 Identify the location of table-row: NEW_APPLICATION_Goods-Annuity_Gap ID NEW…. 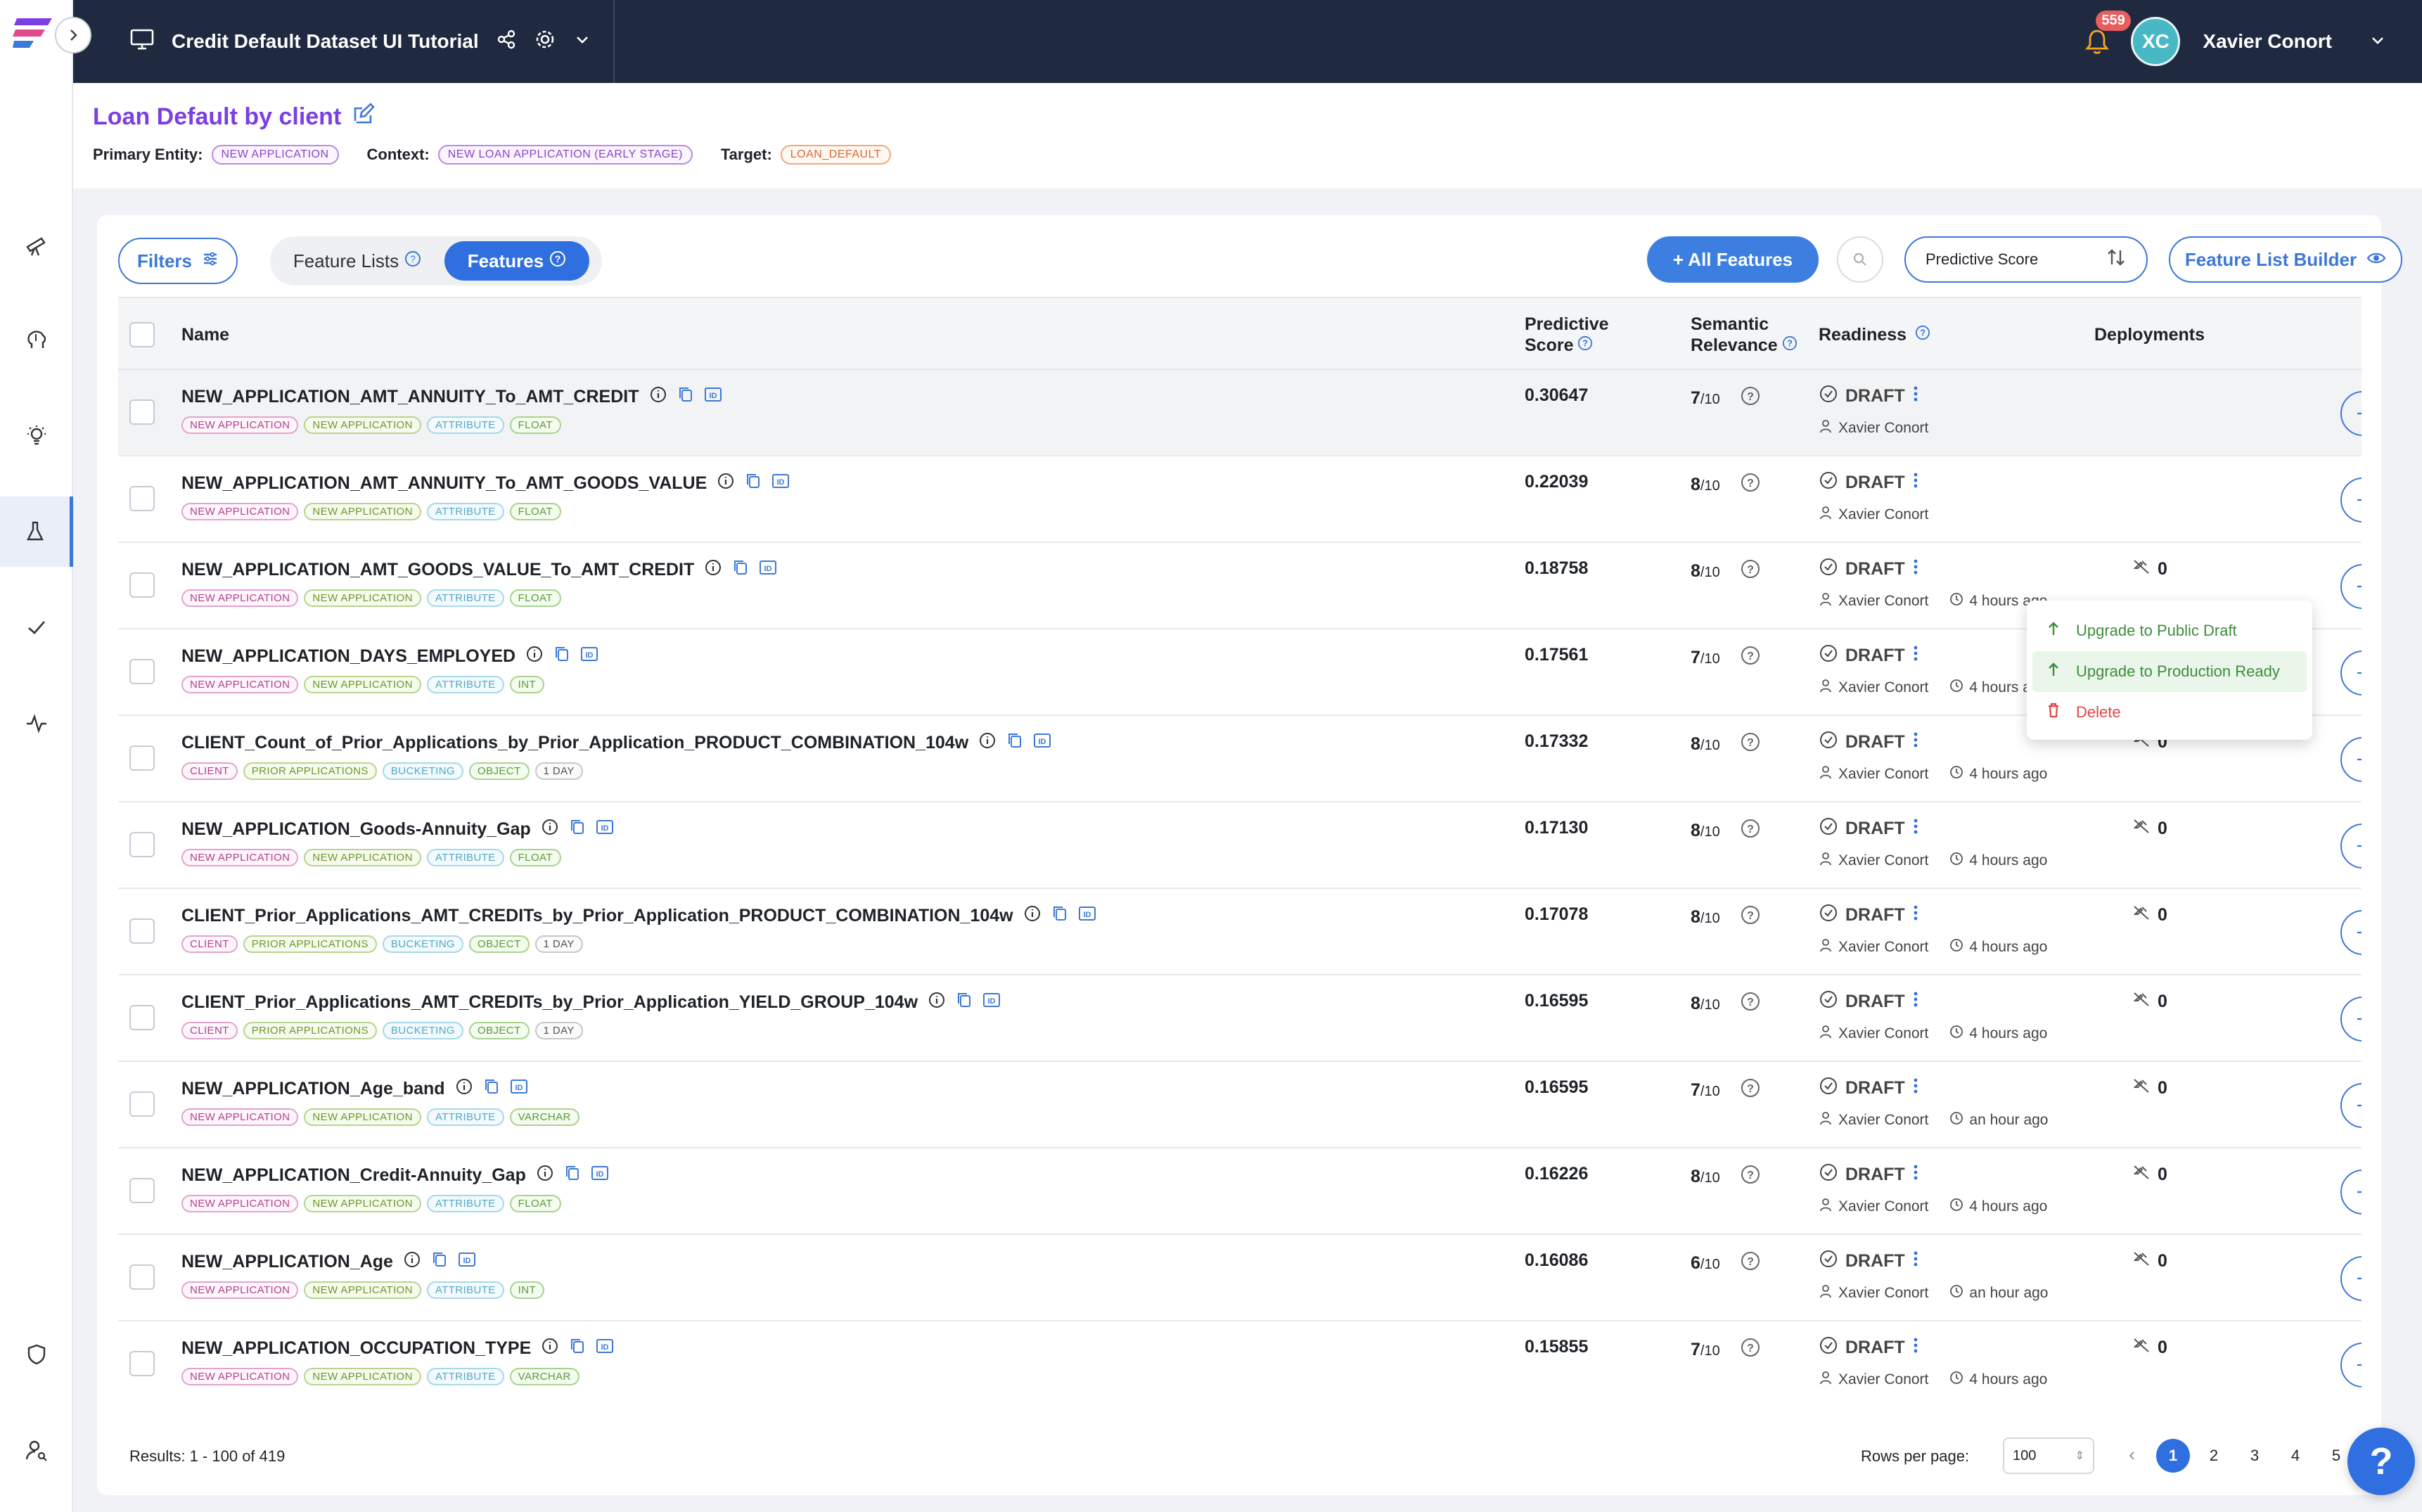
(1240, 845).